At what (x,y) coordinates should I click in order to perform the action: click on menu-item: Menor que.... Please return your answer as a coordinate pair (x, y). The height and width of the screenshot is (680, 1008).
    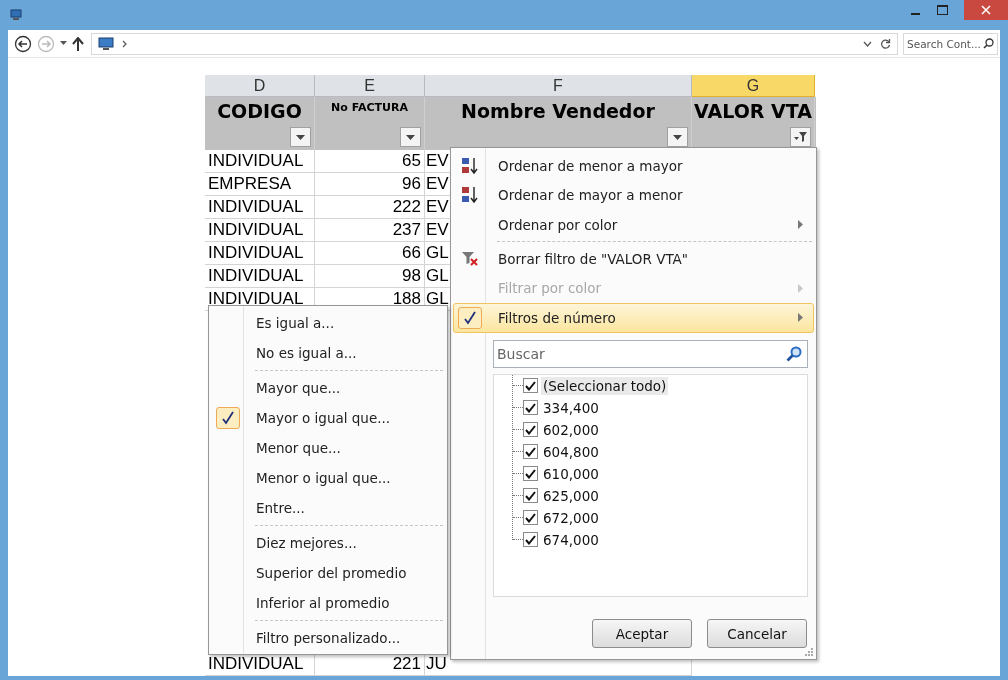
    Looking at the image, I should click on (328, 448).